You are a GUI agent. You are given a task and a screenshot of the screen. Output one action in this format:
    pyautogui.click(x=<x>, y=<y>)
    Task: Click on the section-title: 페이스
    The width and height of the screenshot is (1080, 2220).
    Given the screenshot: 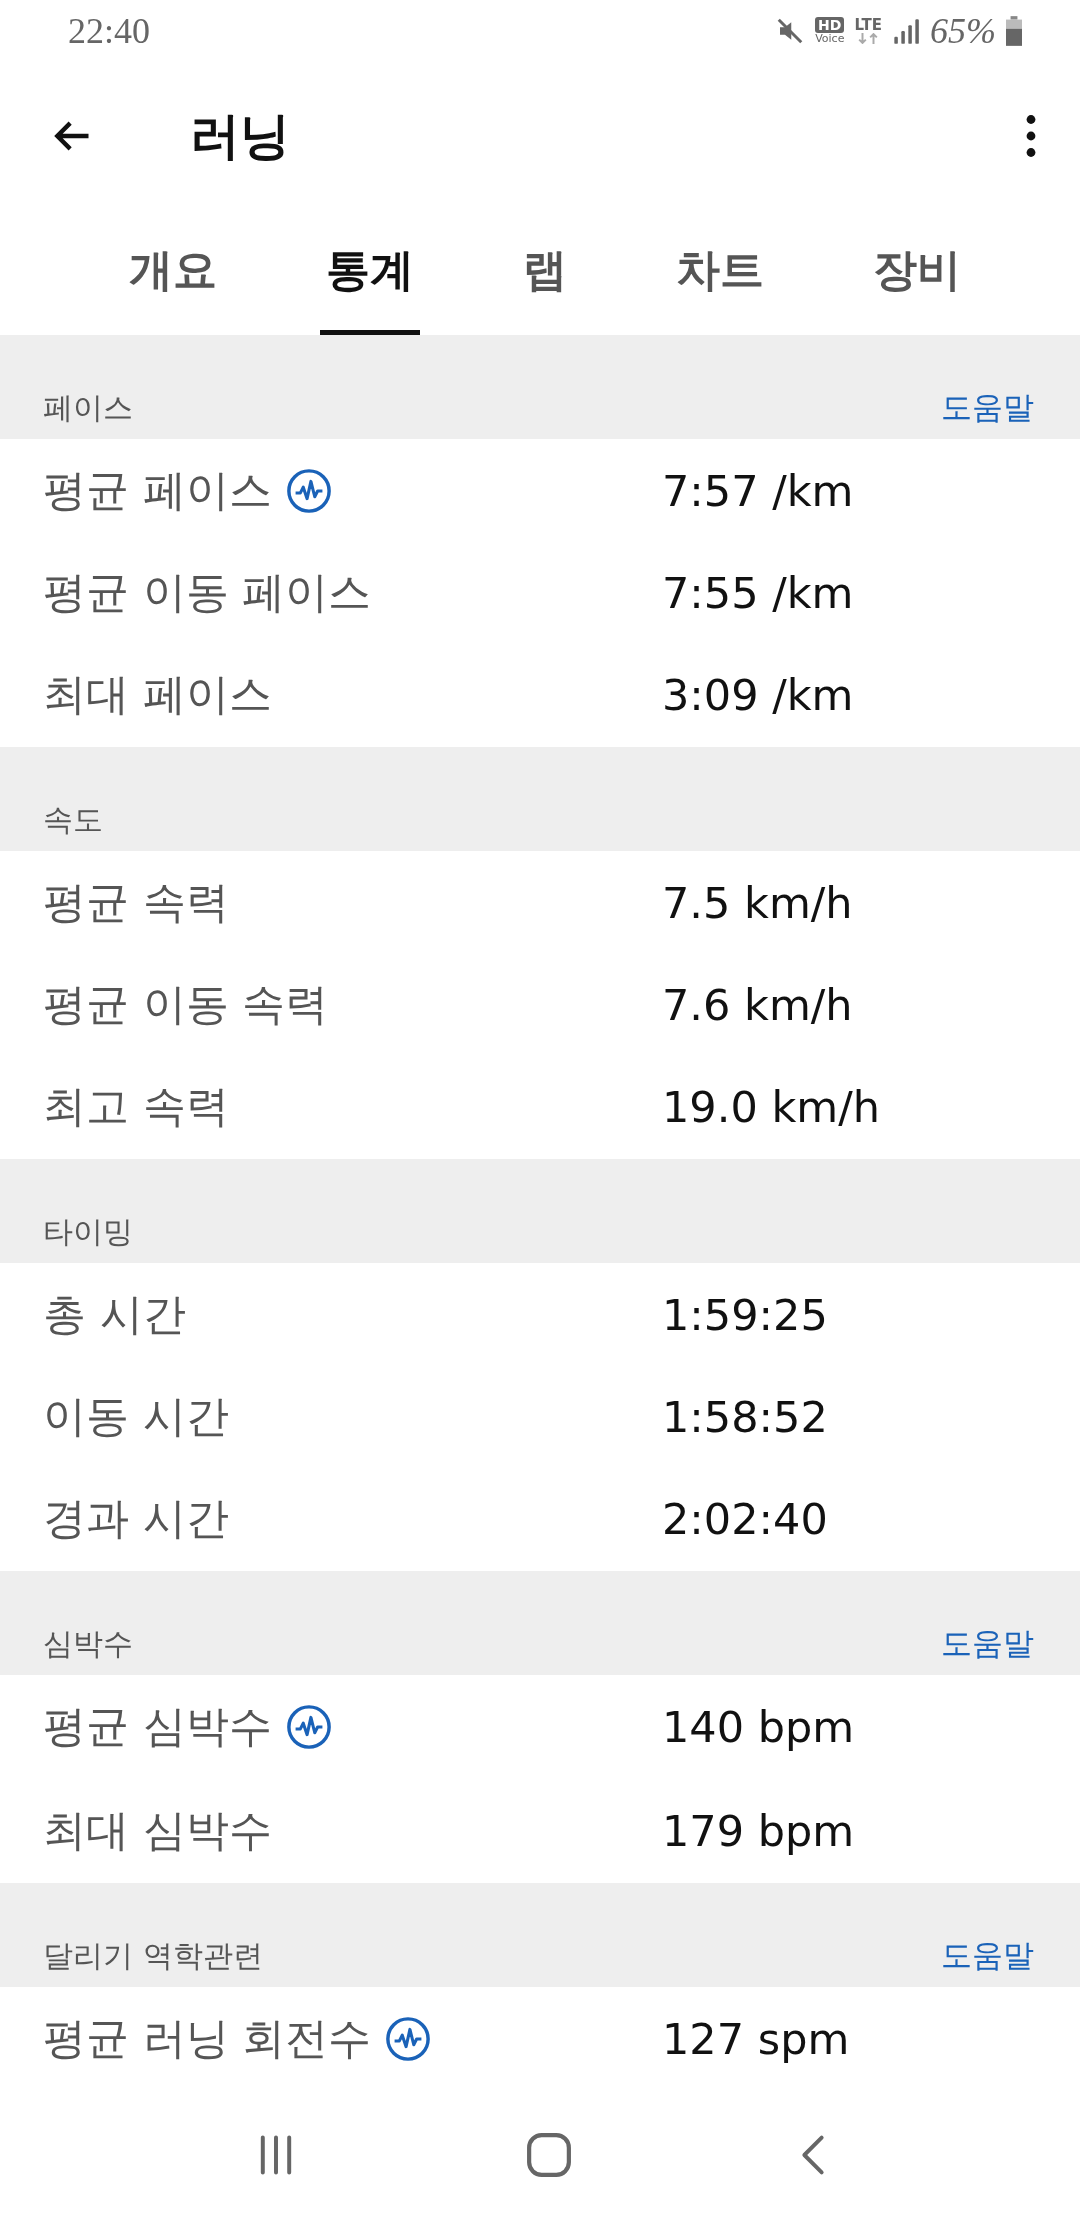 What is the action you would take?
    pyautogui.click(x=88, y=407)
    